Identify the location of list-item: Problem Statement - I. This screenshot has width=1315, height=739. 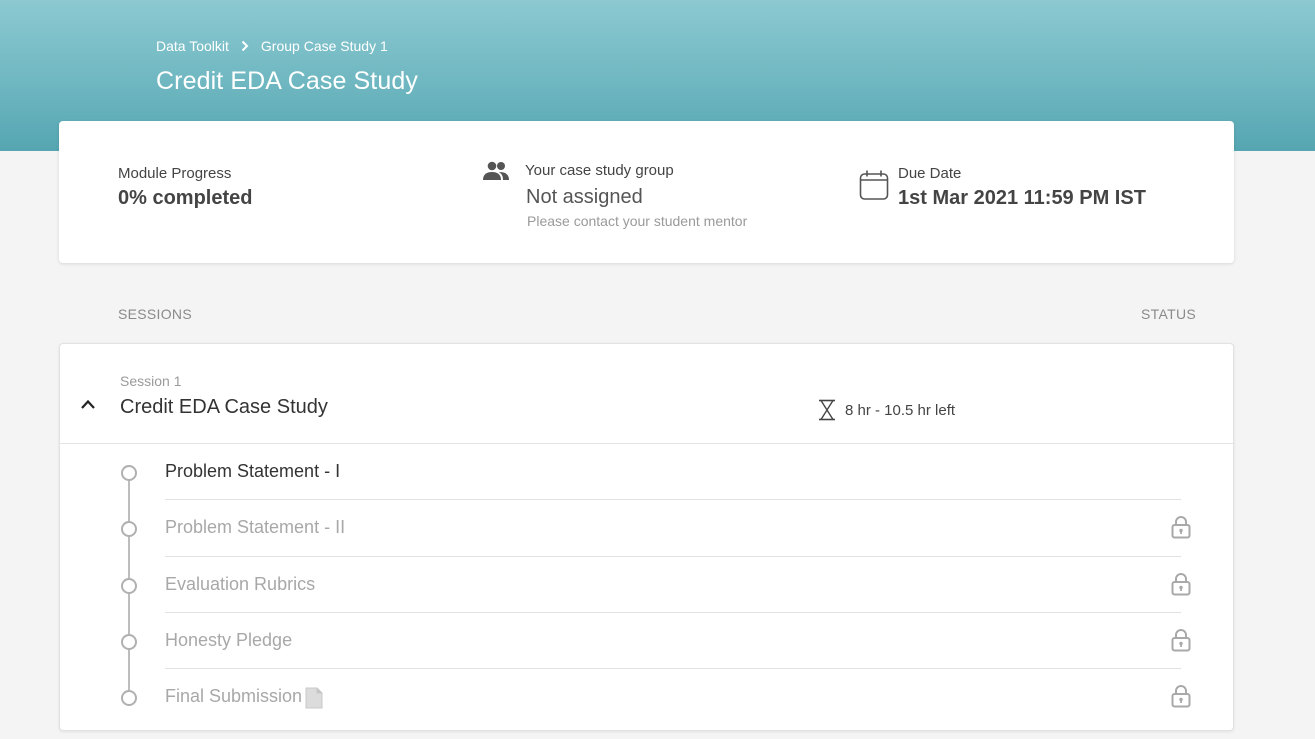
(646, 472).